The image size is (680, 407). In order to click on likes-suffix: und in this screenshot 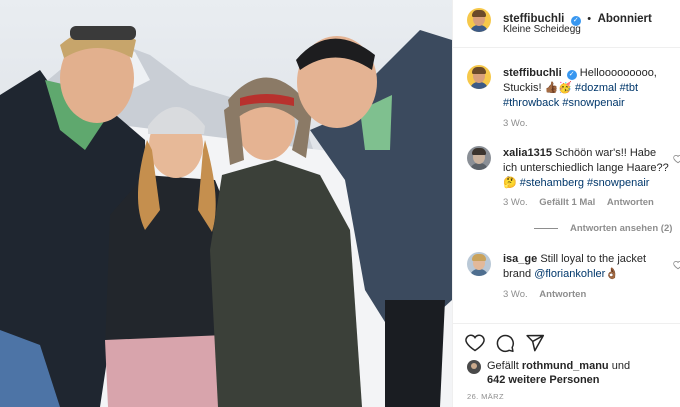, I will do `click(621, 366)`.